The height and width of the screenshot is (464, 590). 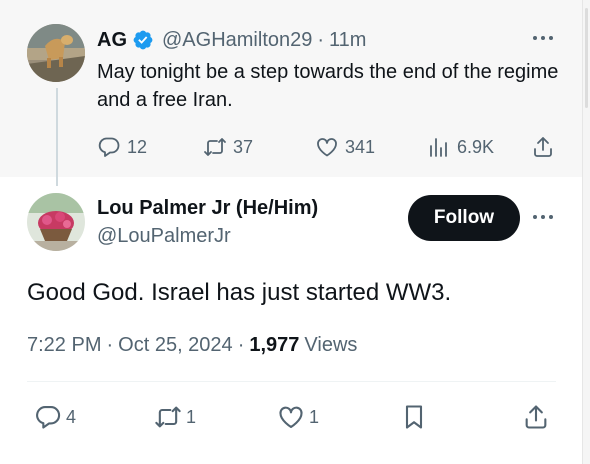 What do you see at coordinates (331, 345) in the screenshot?
I see `views-label: Views` at bounding box center [331, 345].